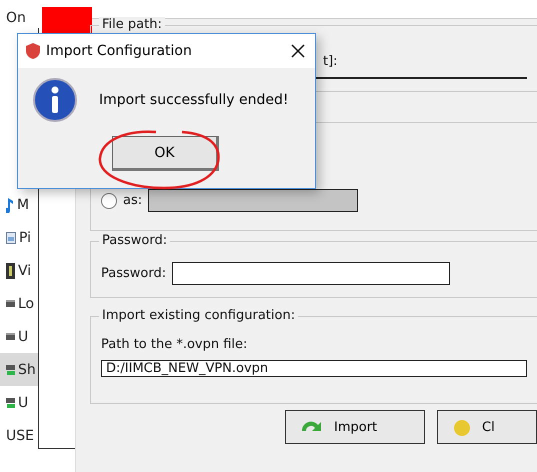  What do you see at coordinates (19, 204) in the screenshot?
I see `explorer-item: M` at bounding box center [19, 204].